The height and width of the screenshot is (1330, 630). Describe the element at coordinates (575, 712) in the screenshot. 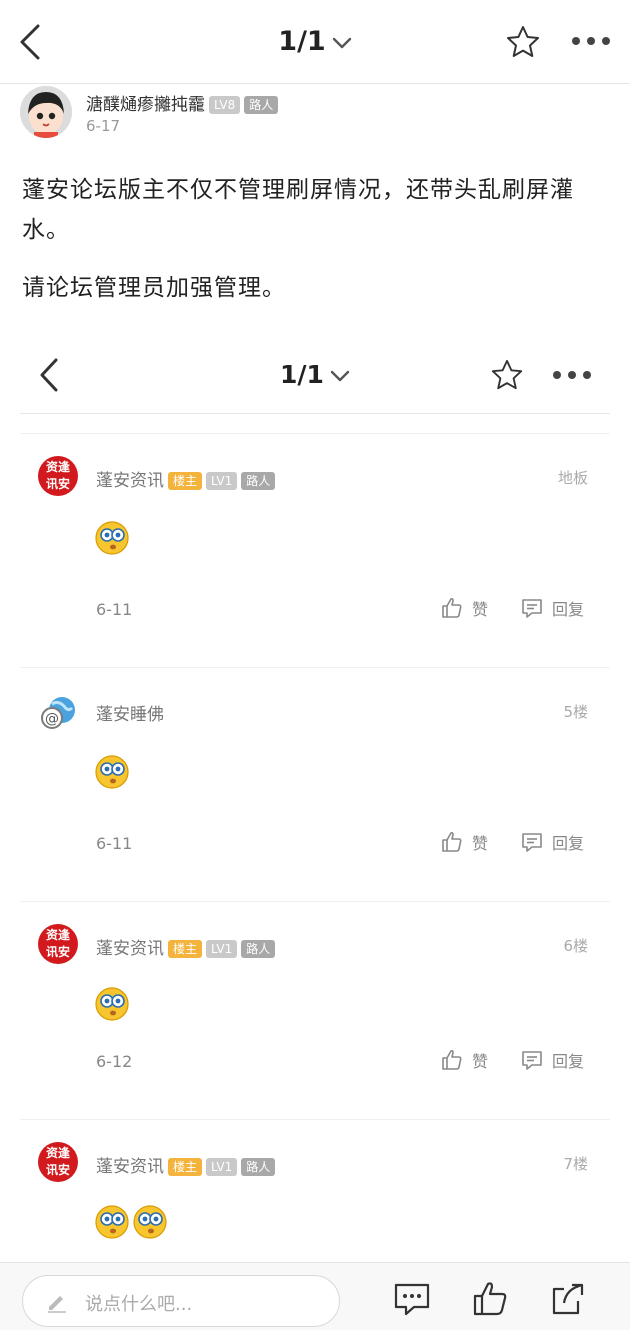

I see `floor-label: 5楼` at that location.